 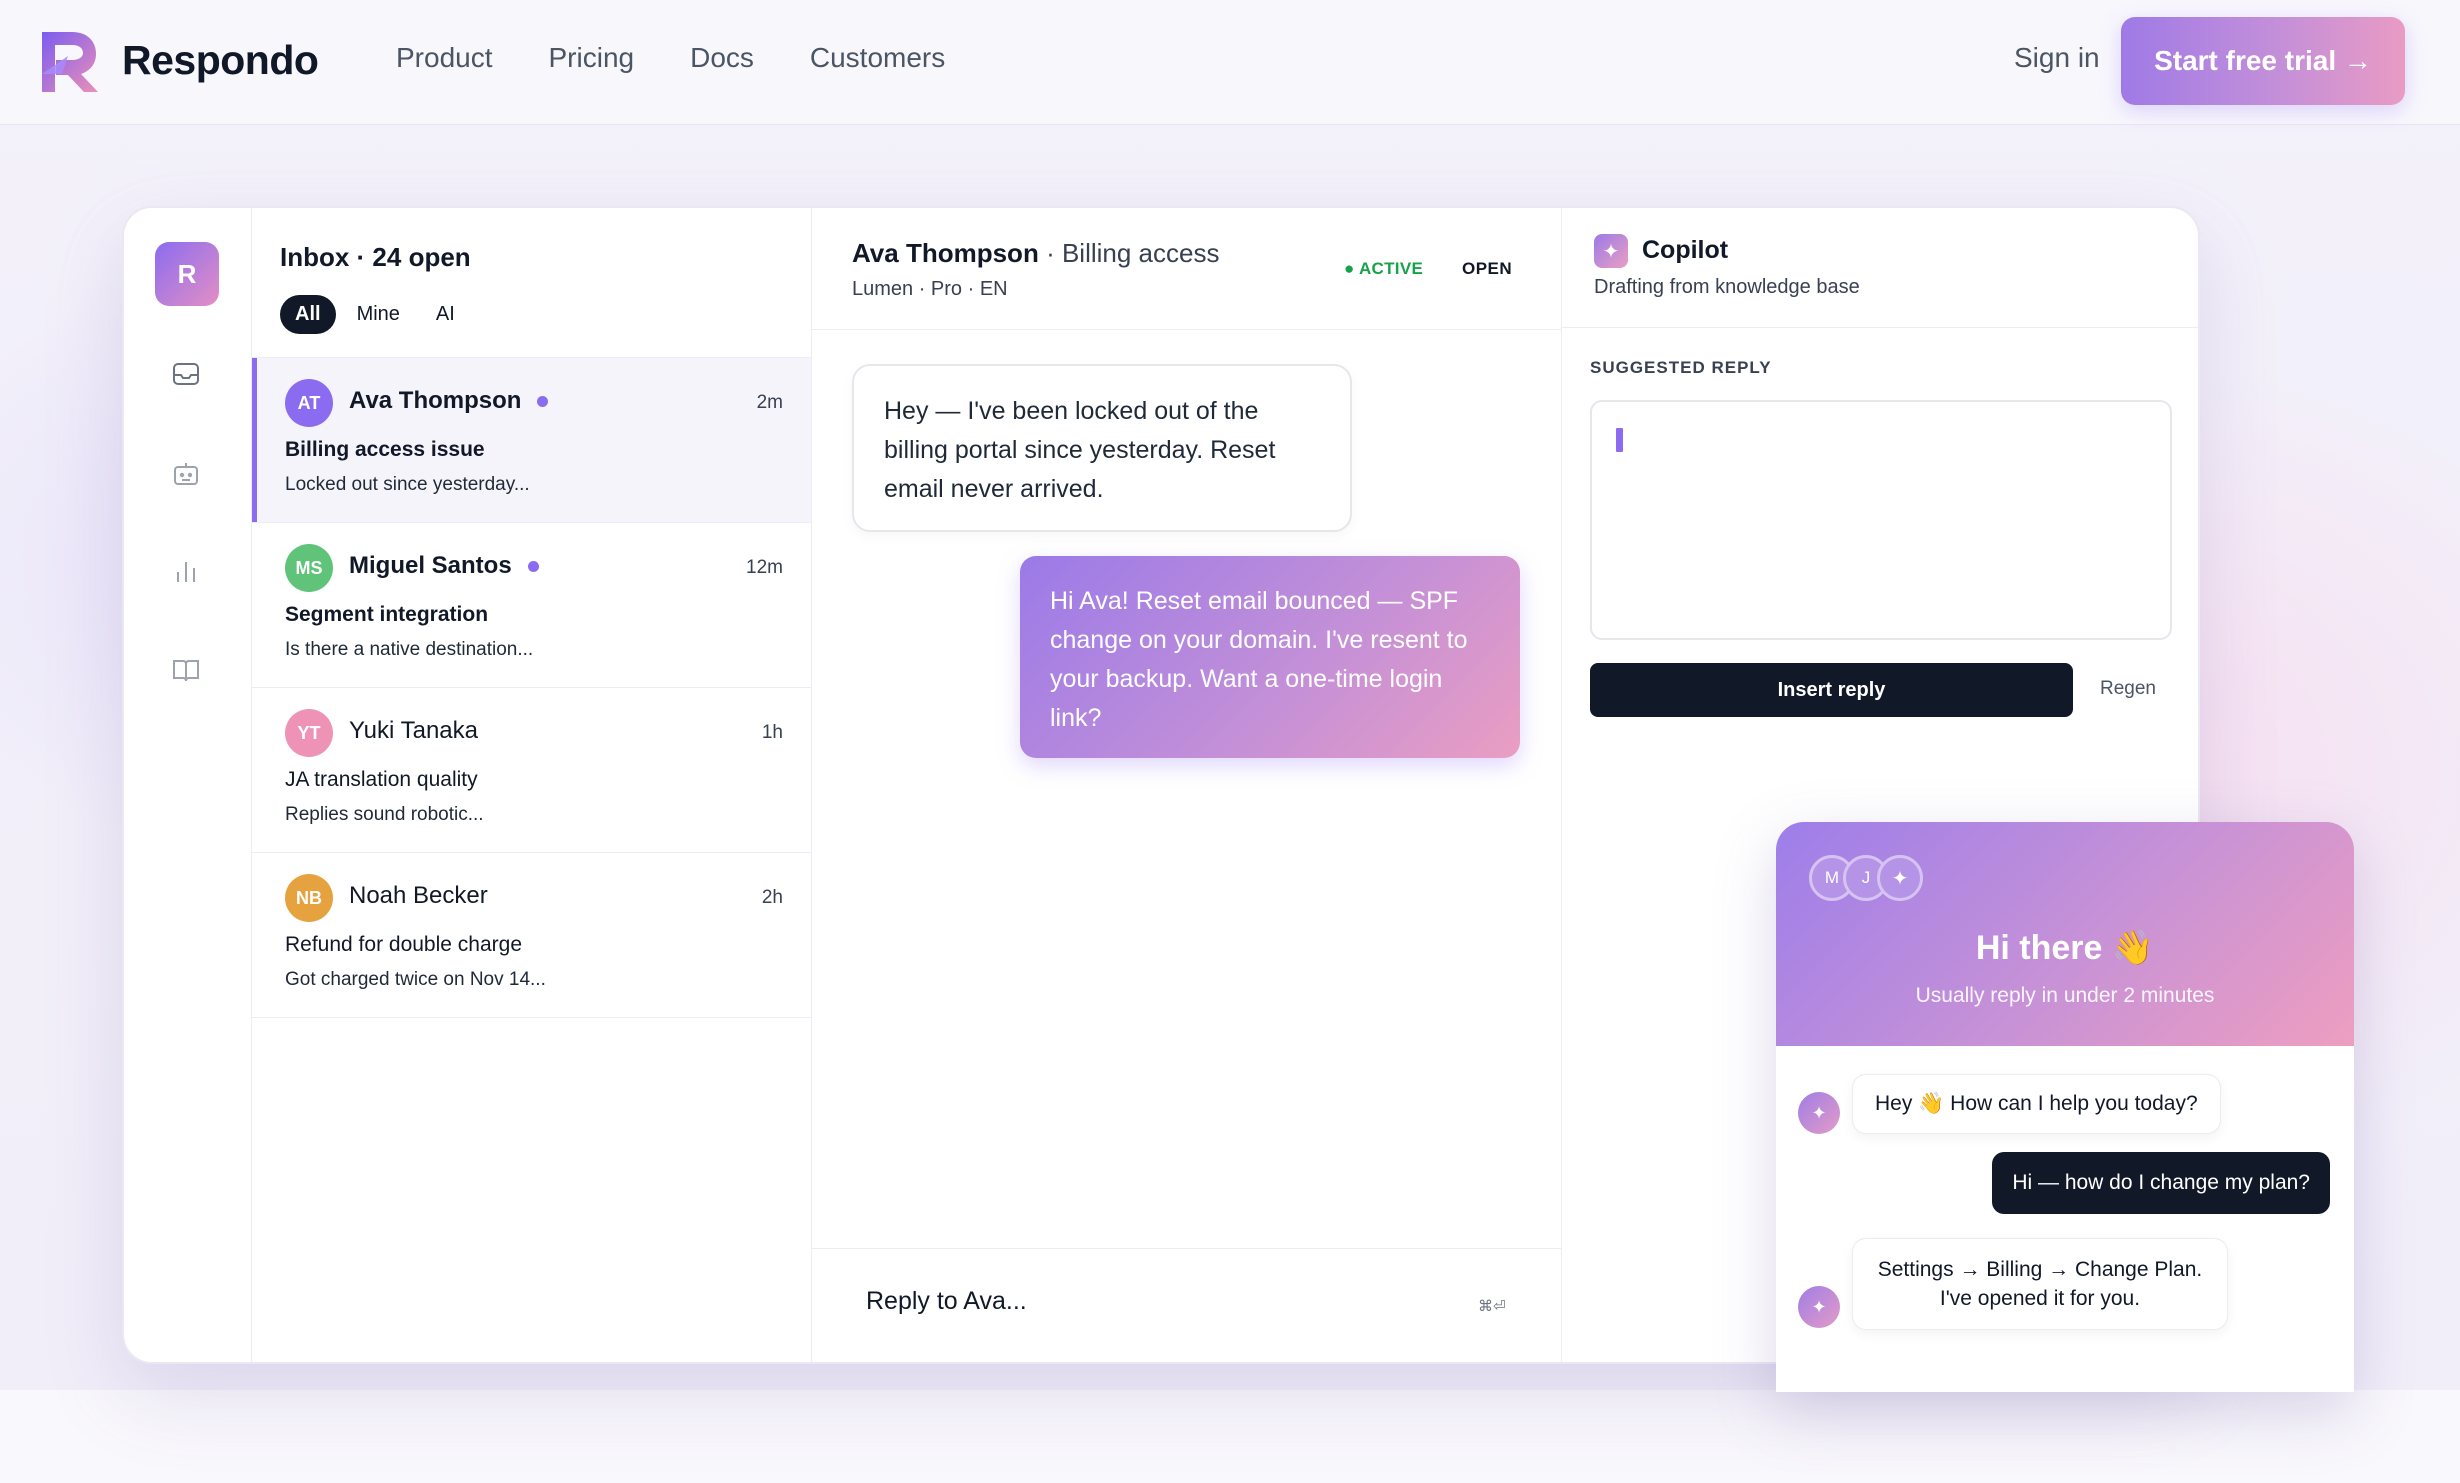 What do you see at coordinates (1230, 1436) in the screenshot?
I see `page-bottom-band` at bounding box center [1230, 1436].